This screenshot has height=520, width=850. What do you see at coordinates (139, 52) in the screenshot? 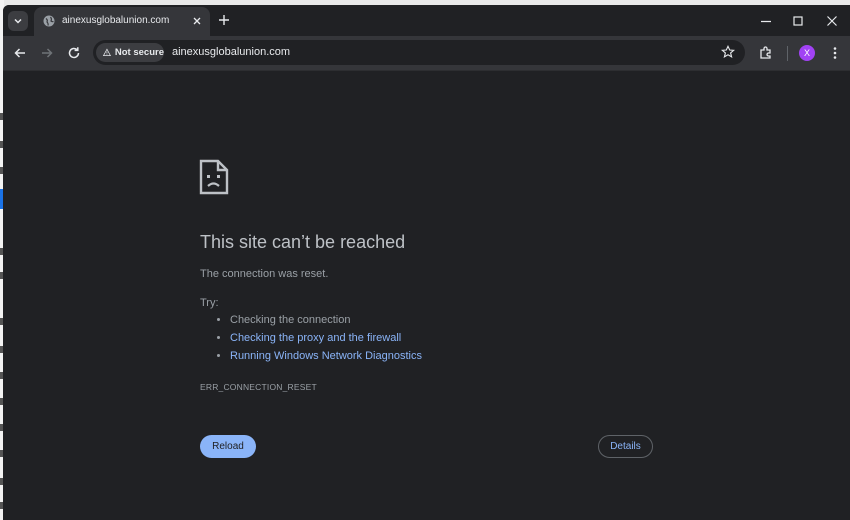
I see `security-label: Not secure` at bounding box center [139, 52].